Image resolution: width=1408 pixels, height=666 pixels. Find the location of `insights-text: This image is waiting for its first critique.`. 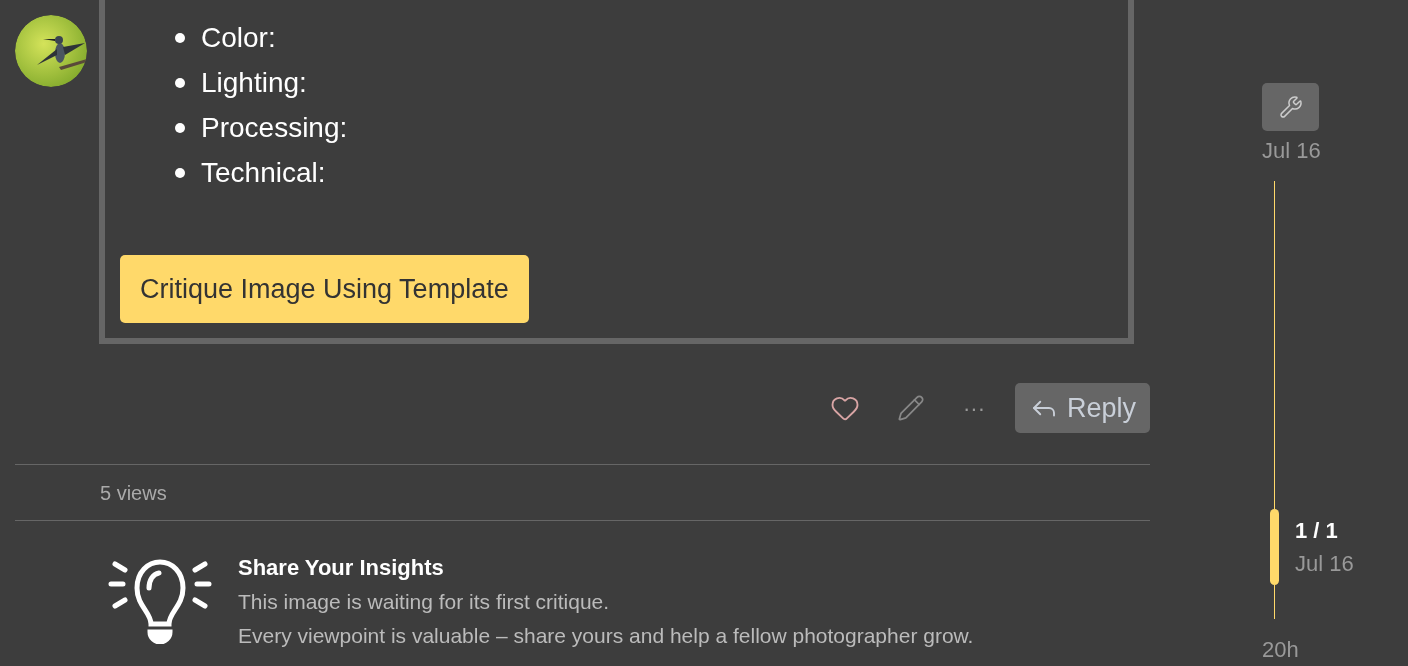

insights-text: This image is waiting for its first critique. is located at coordinates (424, 602).